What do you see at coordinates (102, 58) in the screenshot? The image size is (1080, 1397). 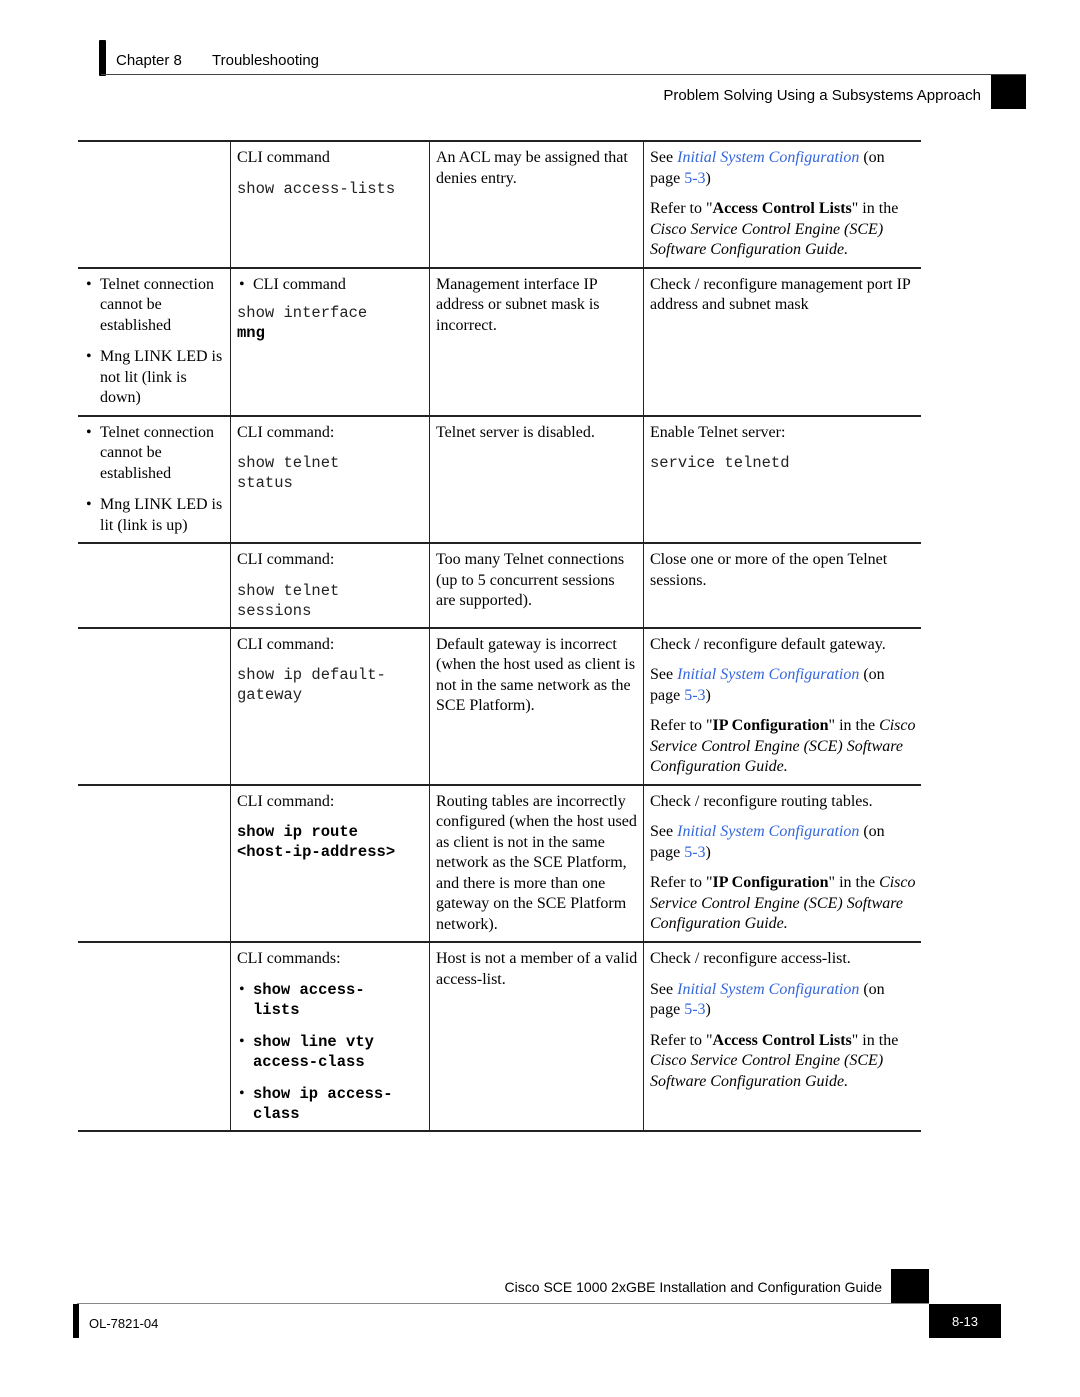 I see `header-bar-mark` at bounding box center [102, 58].